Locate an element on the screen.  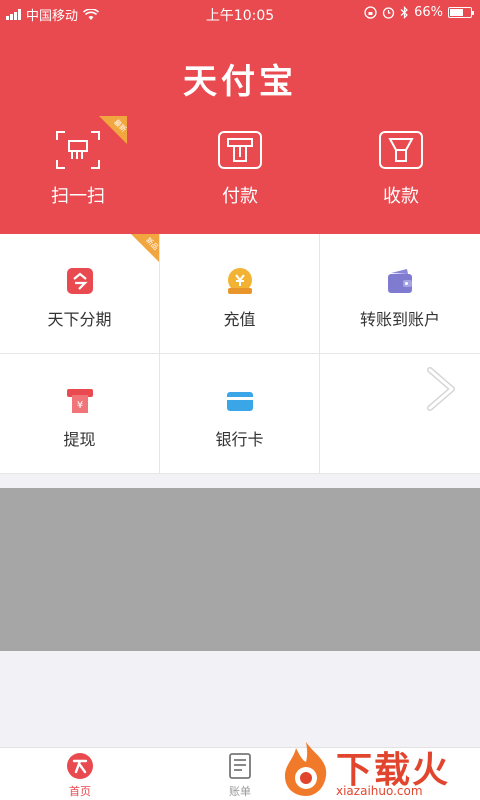
service-withdraw: ¥ 提现 is located at coordinates (80, 414).